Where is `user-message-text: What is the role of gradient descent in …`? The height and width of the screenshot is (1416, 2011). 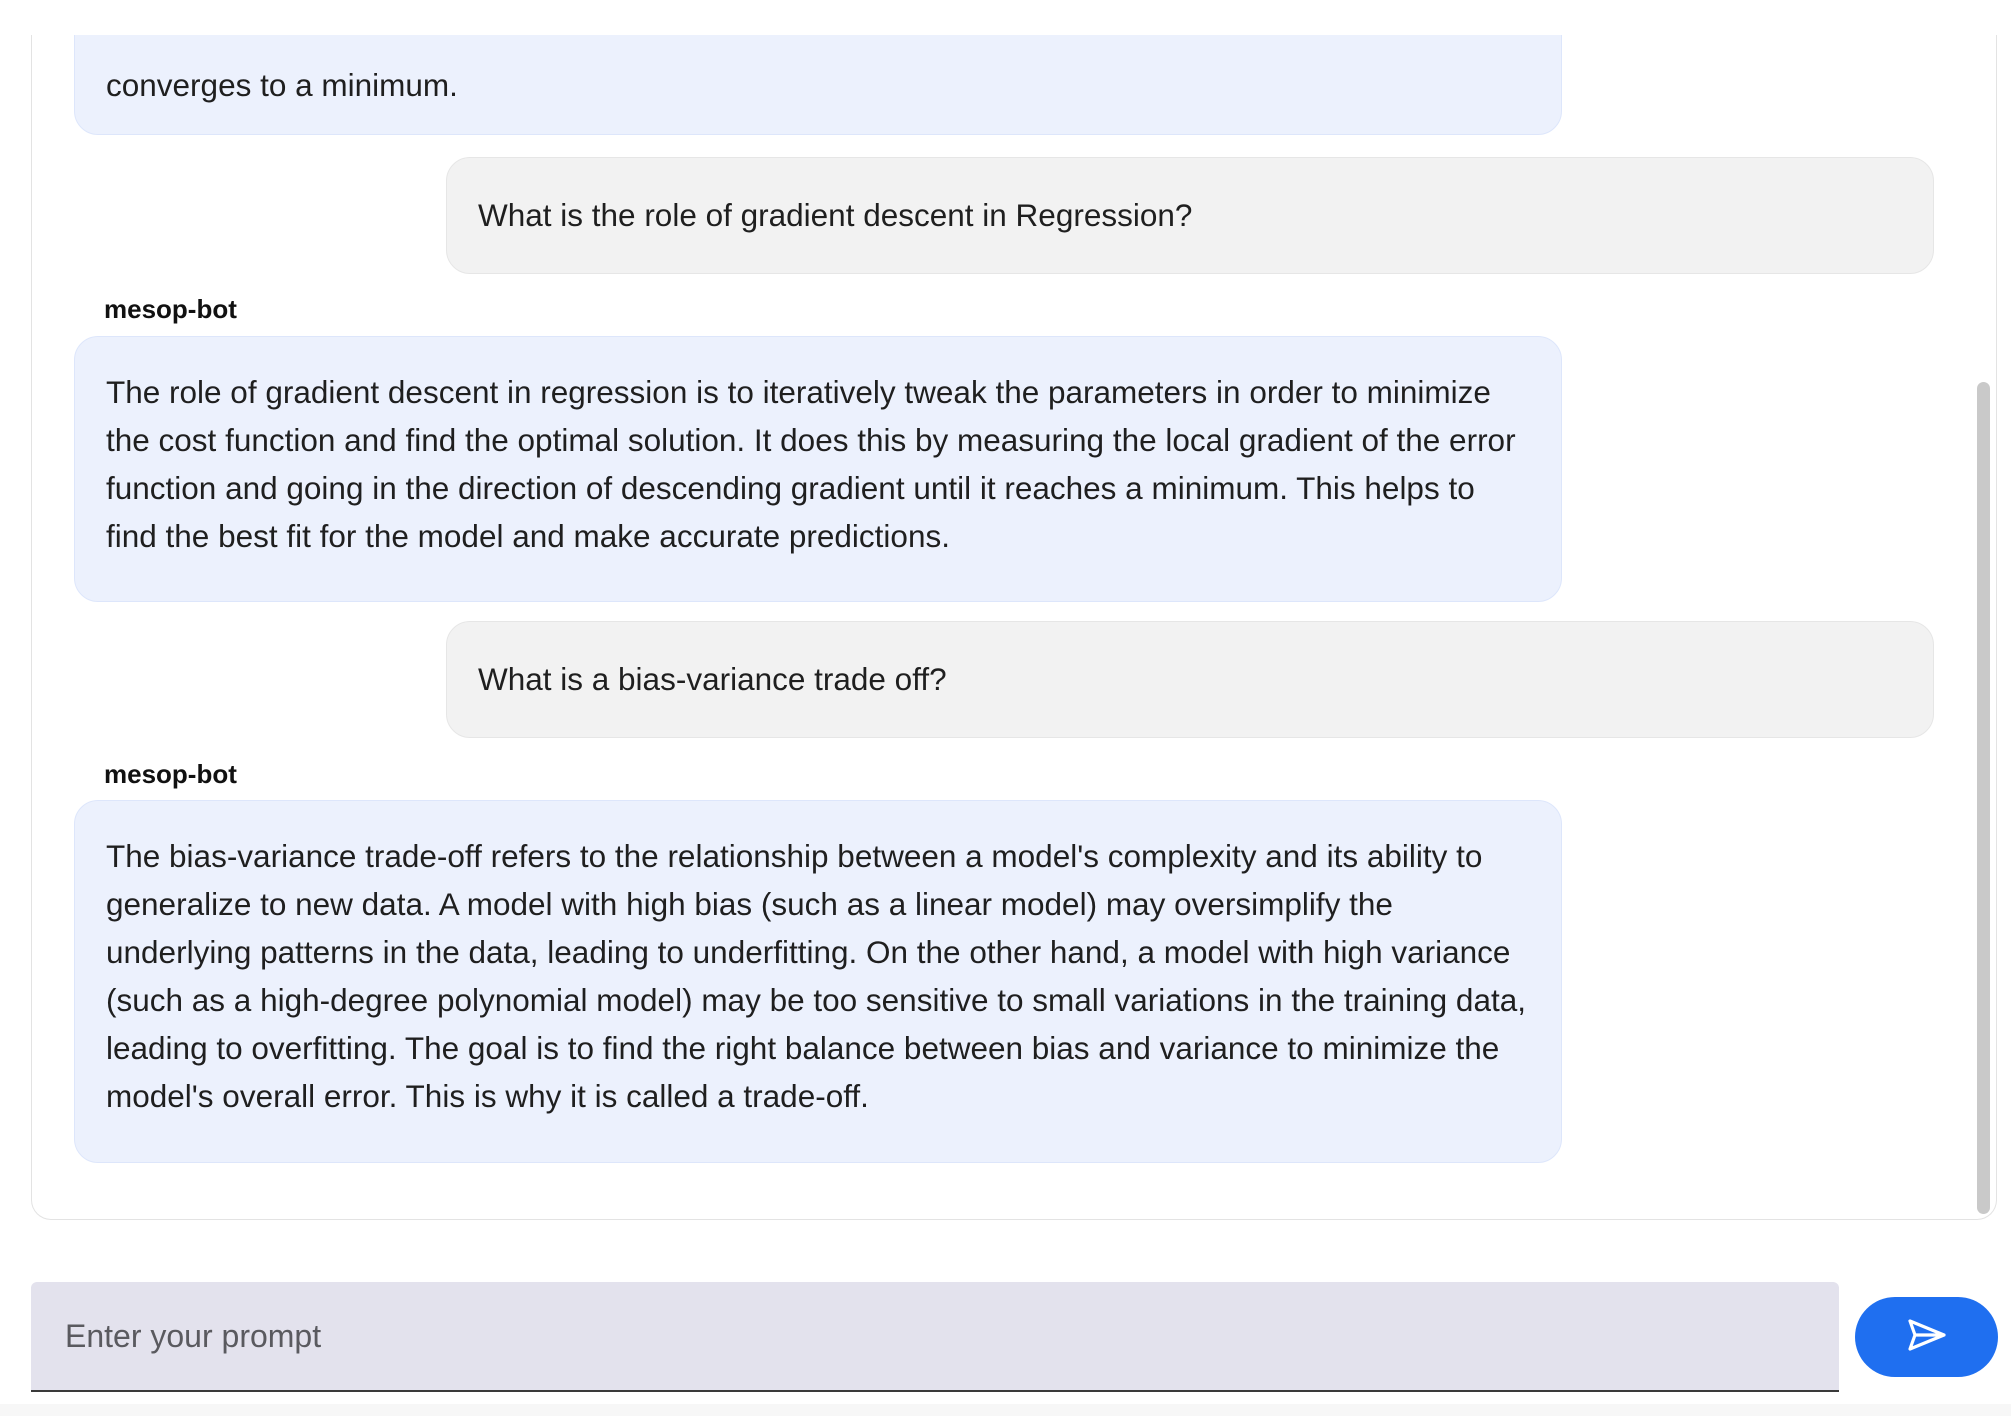 user-message-text: What is the role of gradient descent in … is located at coordinates (835, 215).